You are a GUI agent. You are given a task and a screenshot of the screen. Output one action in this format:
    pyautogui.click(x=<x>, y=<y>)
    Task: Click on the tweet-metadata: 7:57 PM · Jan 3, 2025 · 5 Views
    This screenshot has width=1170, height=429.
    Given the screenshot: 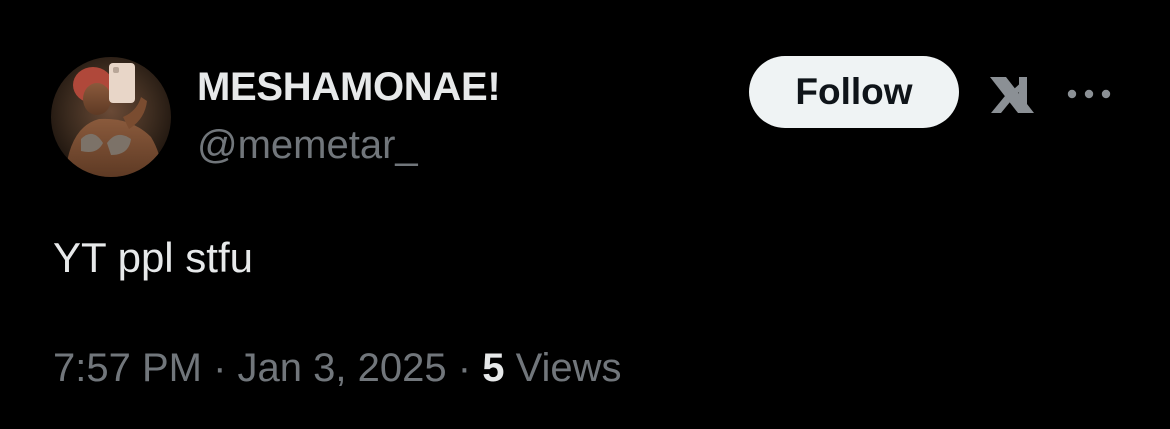 What is the action you would take?
    pyautogui.click(x=337, y=368)
    